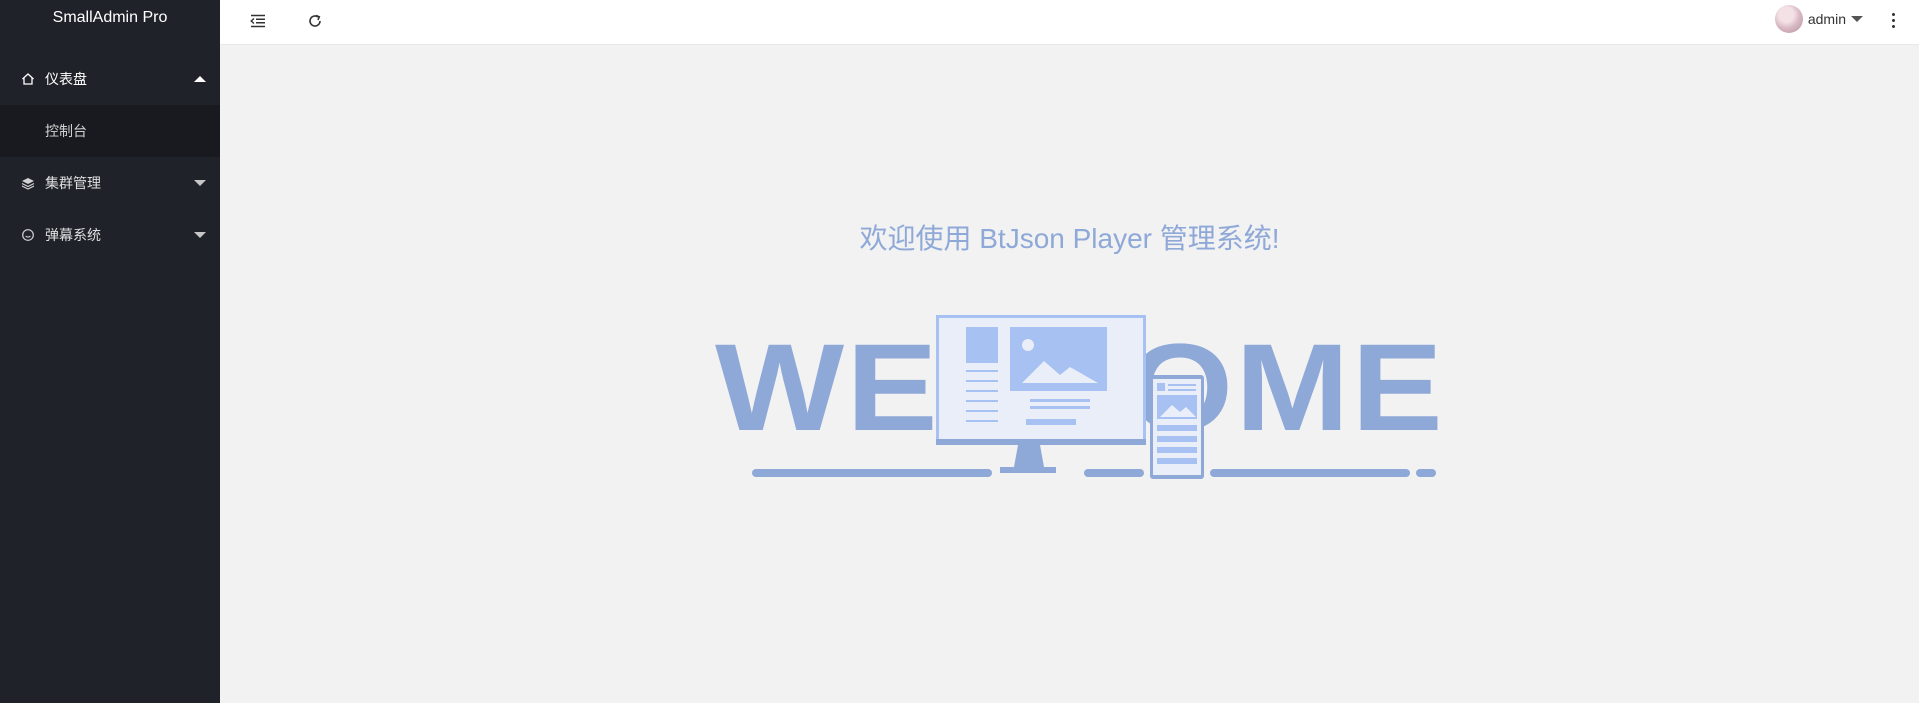  I want to click on submenu-dashboard: 控制台, so click(110, 131).